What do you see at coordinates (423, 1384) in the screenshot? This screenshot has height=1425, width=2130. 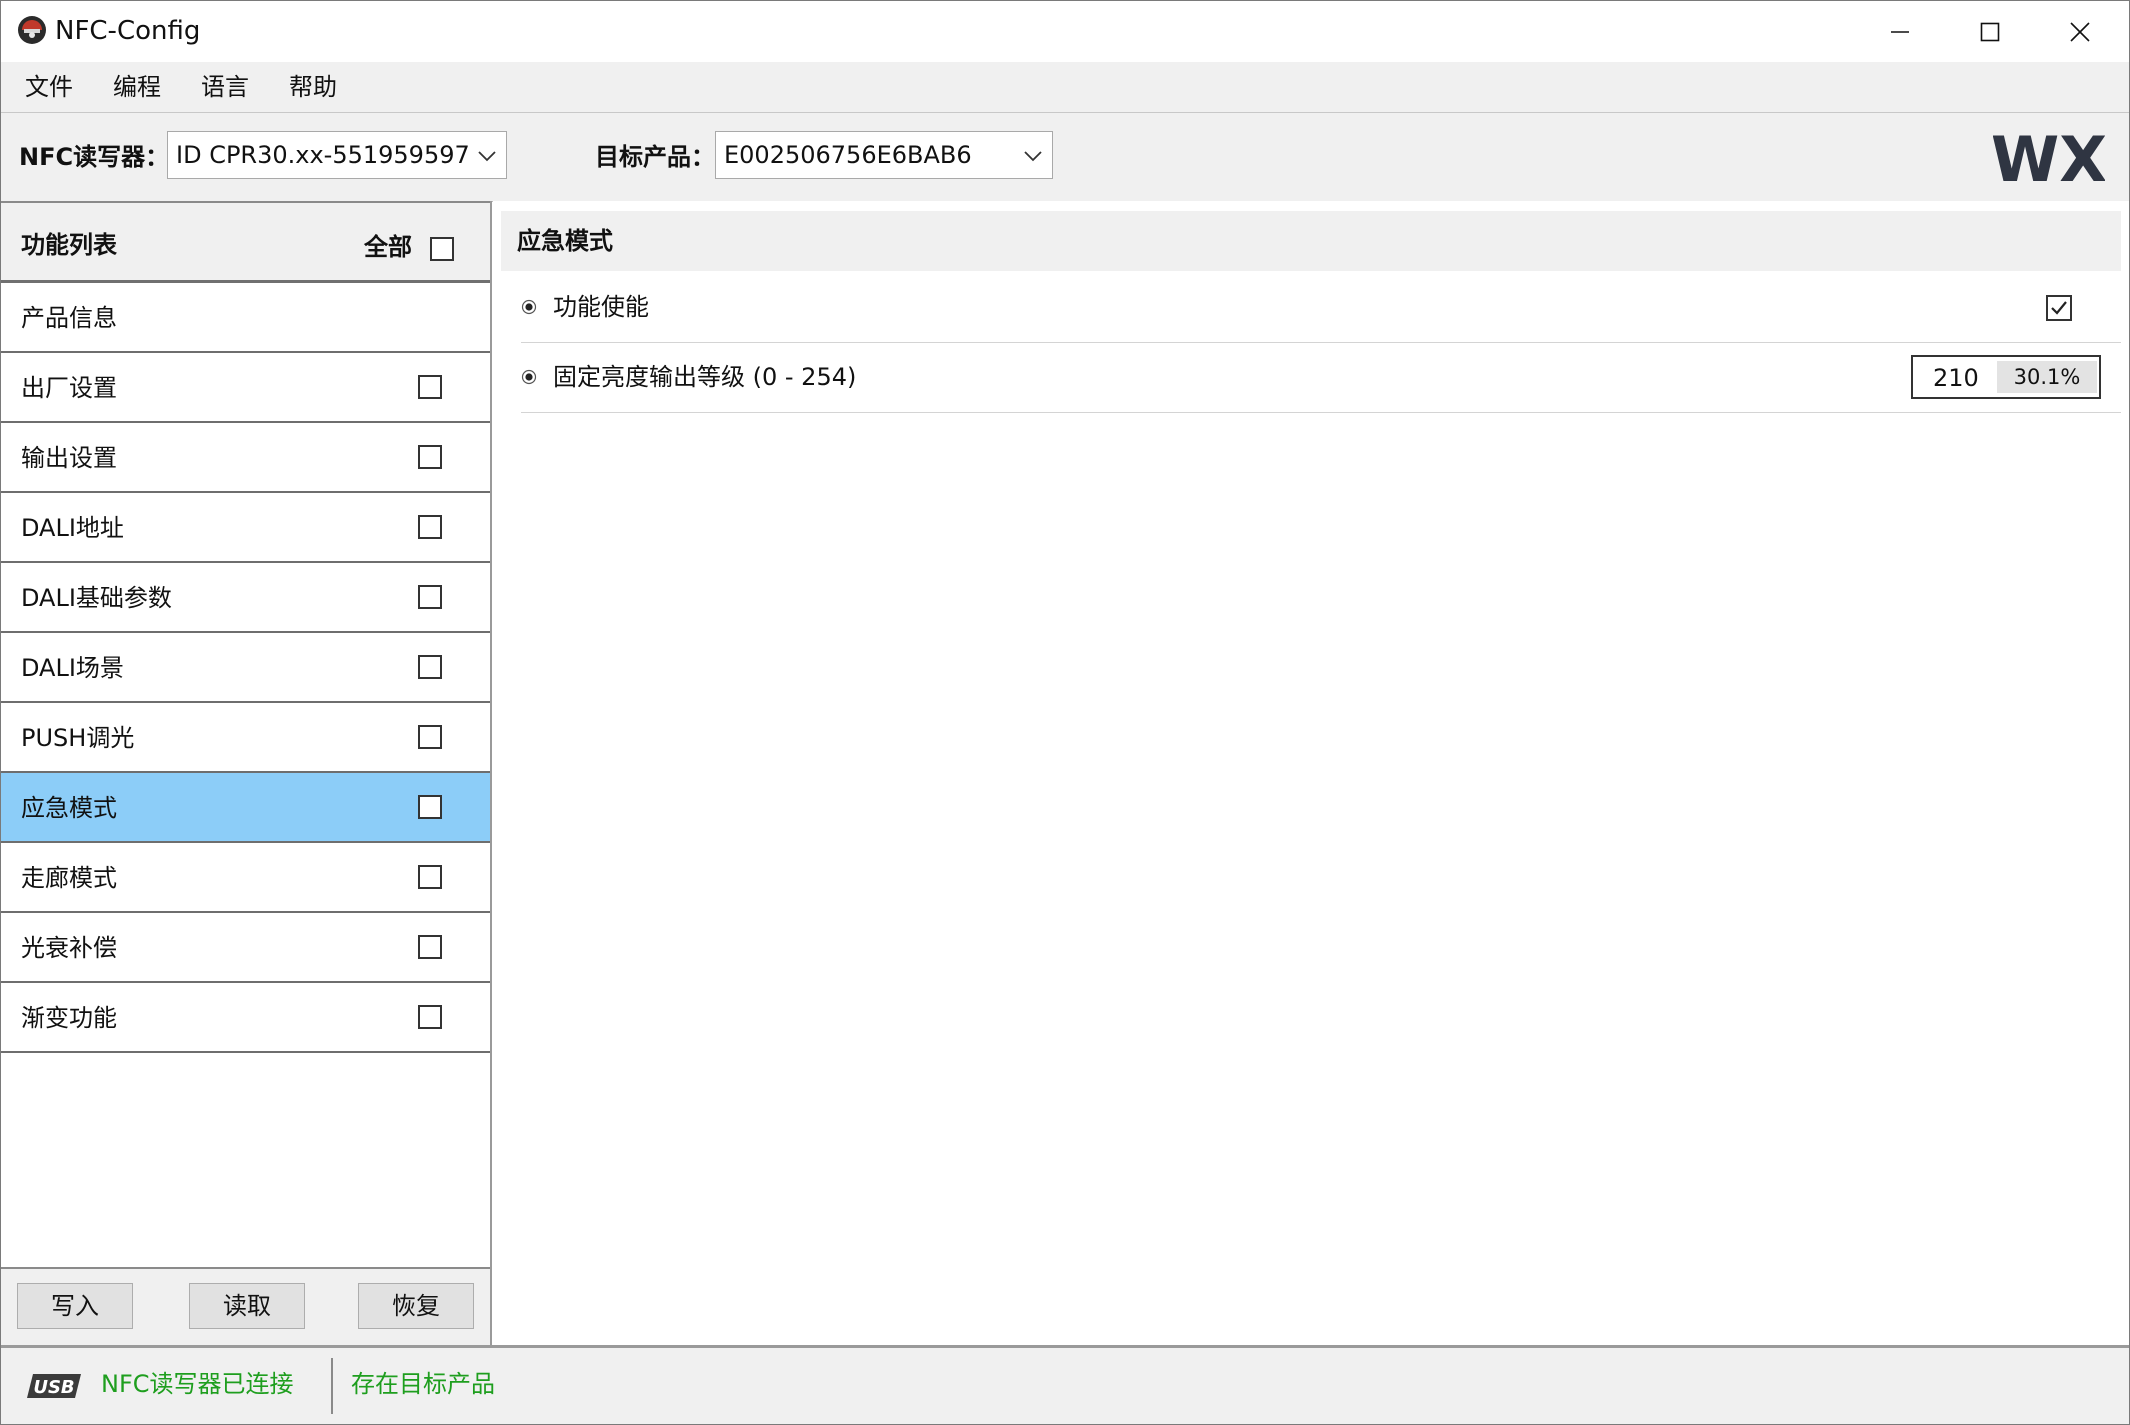 I see `target-status: 存在目标产品` at bounding box center [423, 1384].